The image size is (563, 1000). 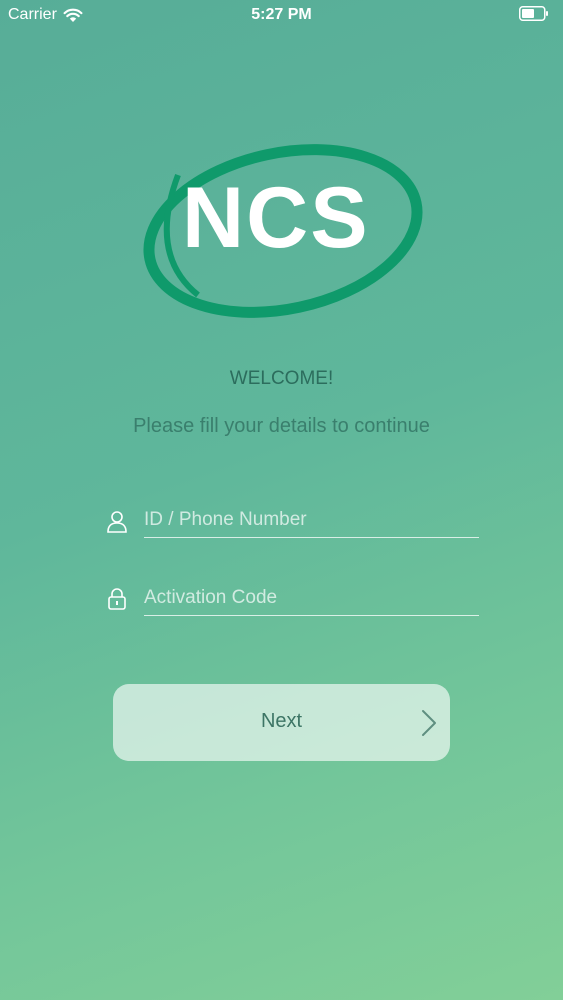 I want to click on lock-icon, so click(x=117, y=599).